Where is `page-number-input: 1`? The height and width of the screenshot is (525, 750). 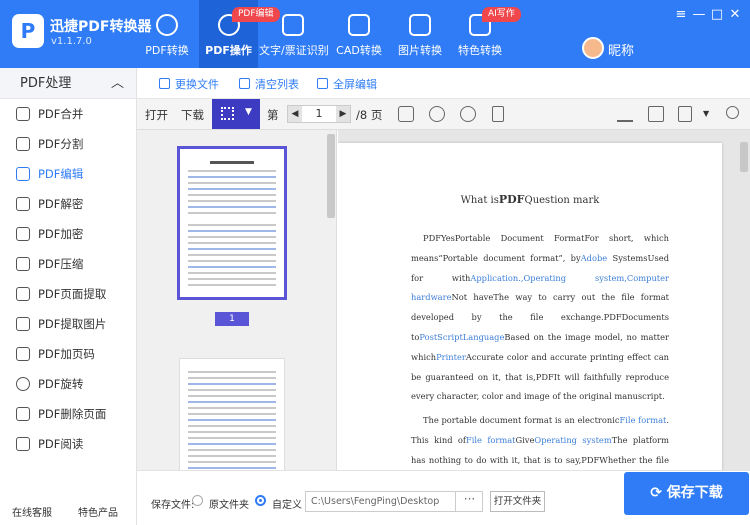
page-number-input: 1 is located at coordinates (319, 114).